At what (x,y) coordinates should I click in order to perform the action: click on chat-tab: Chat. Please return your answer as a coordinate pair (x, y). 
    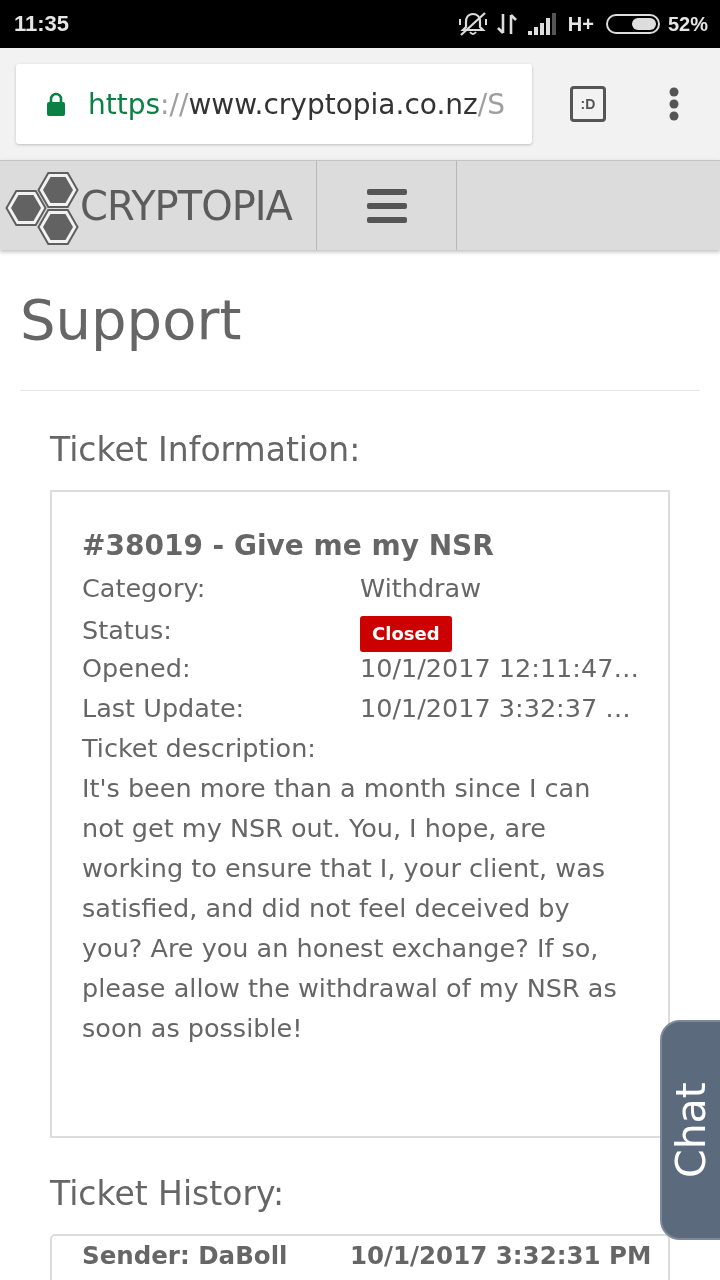
    Looking at the image, I should click on (690, 1130).